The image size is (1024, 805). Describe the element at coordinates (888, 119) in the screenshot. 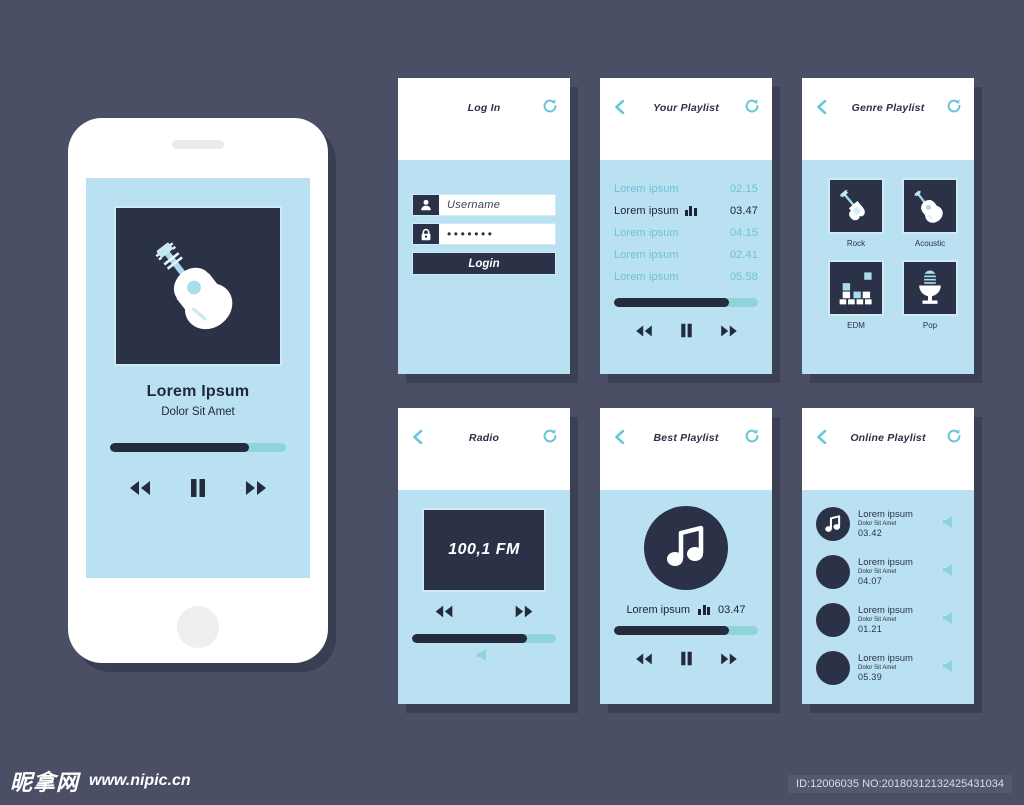

I see `genre-playlist-header: Genre Playlist` at that location.